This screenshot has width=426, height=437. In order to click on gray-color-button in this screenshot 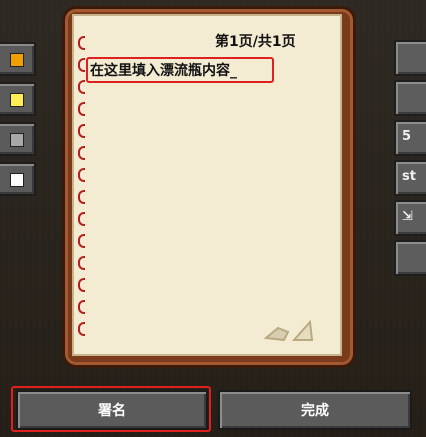, I will do `click(18, 139)`.